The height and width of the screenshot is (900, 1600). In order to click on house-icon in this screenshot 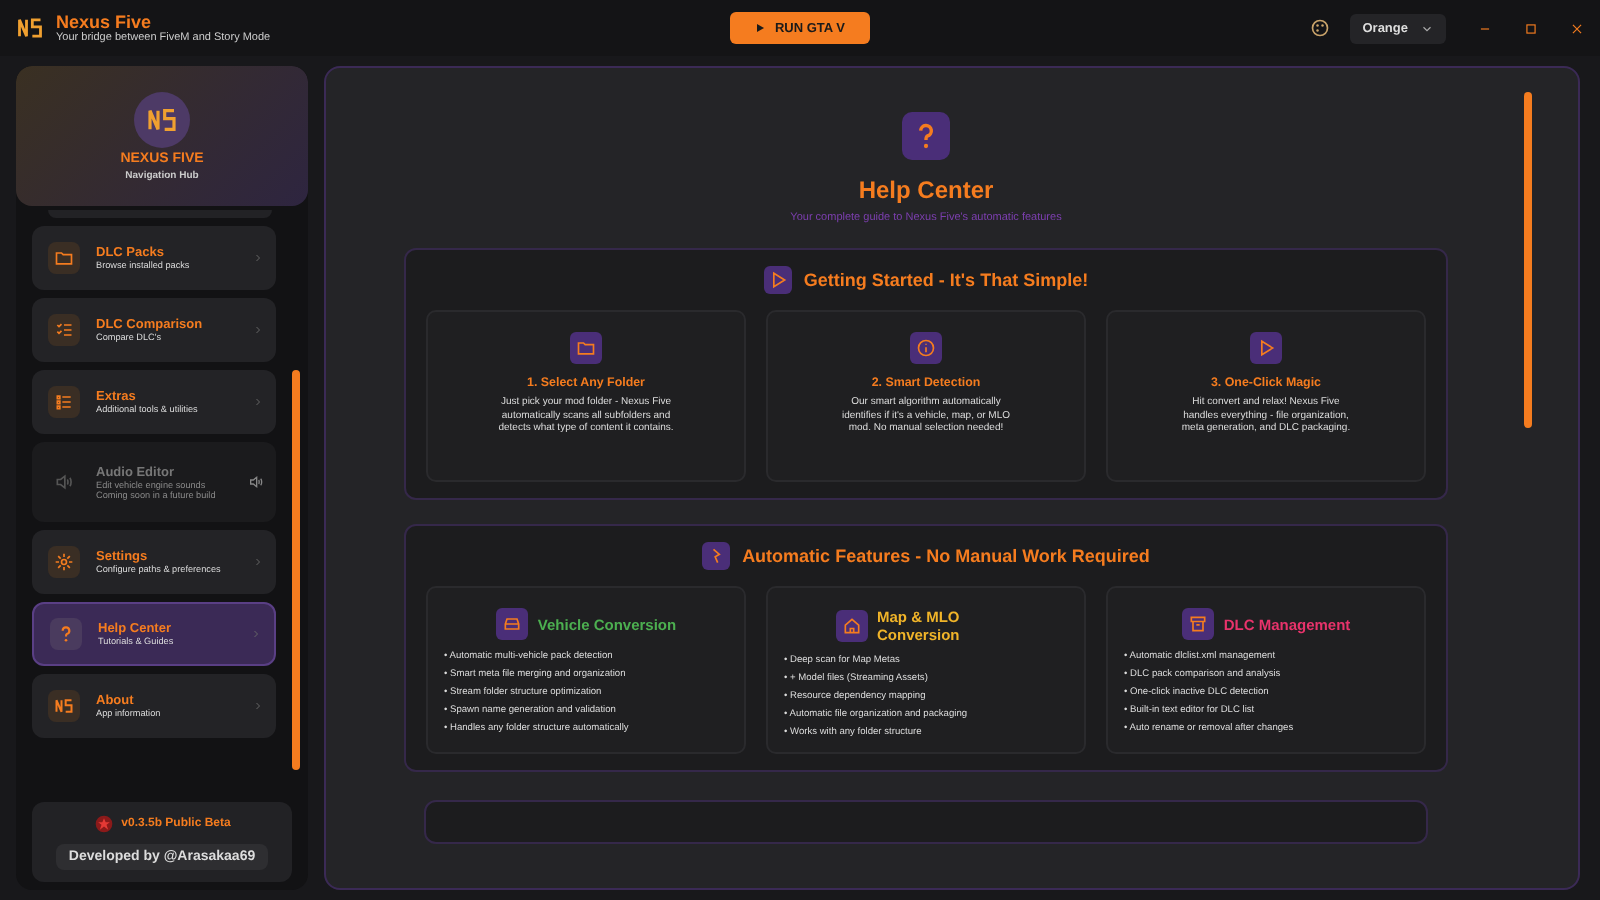, I will do `click(851, 626)`.